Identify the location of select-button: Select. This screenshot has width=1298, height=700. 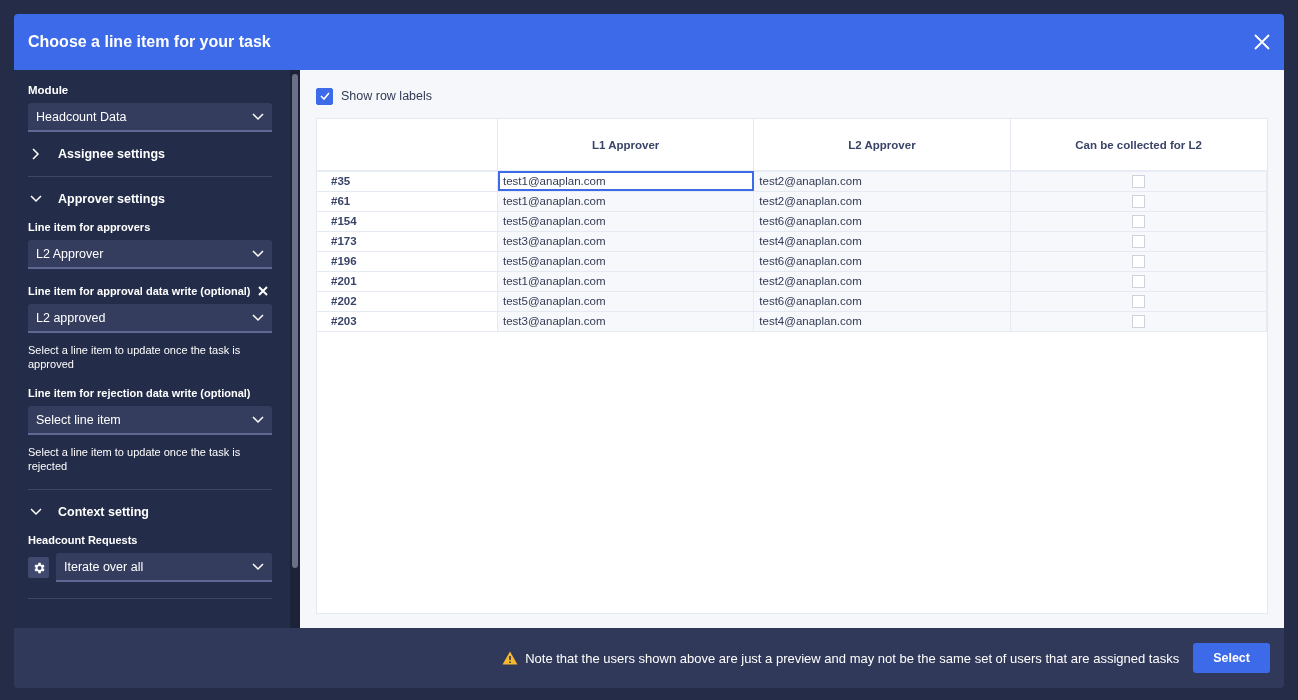
(1231, 658).